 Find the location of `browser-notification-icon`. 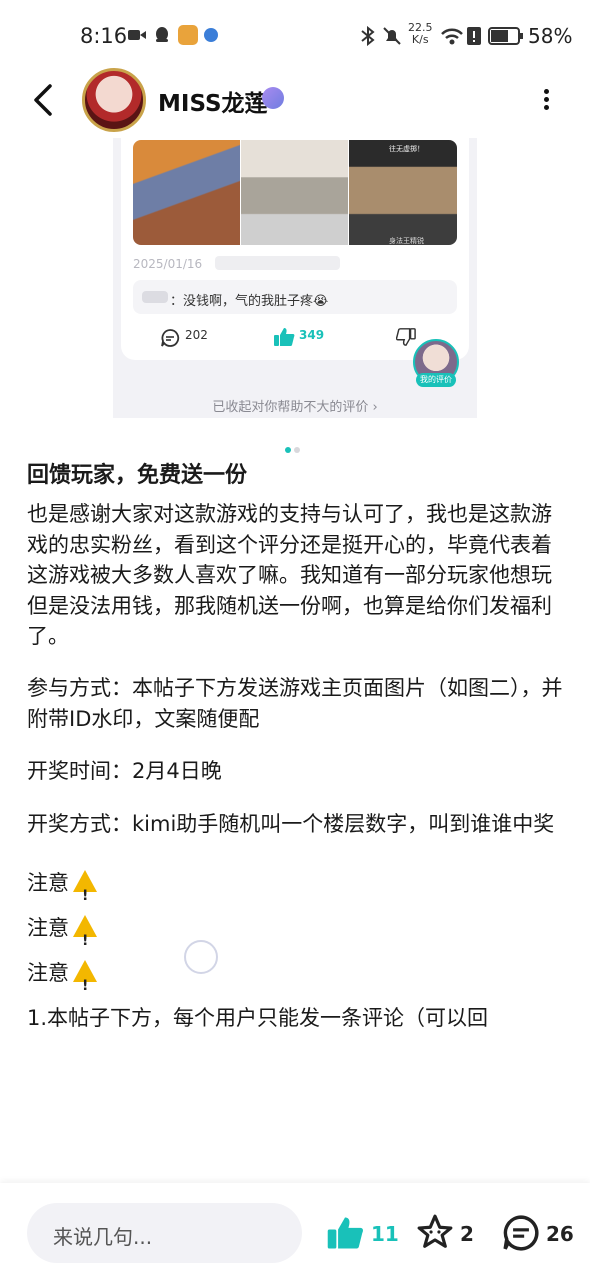

browser-notification-icon is located at coordinates (211, 35).